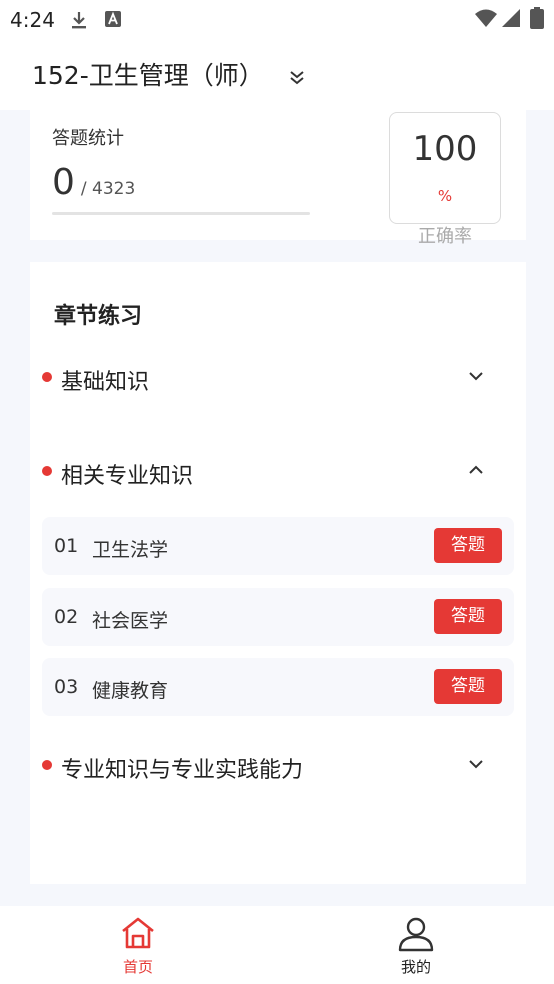 The height and width of the screenshot is (984, 554). What do you see at coordinates (415, 967) in the screenshot?
I see `tab-label: 我的` at bounding box center [415, 967].